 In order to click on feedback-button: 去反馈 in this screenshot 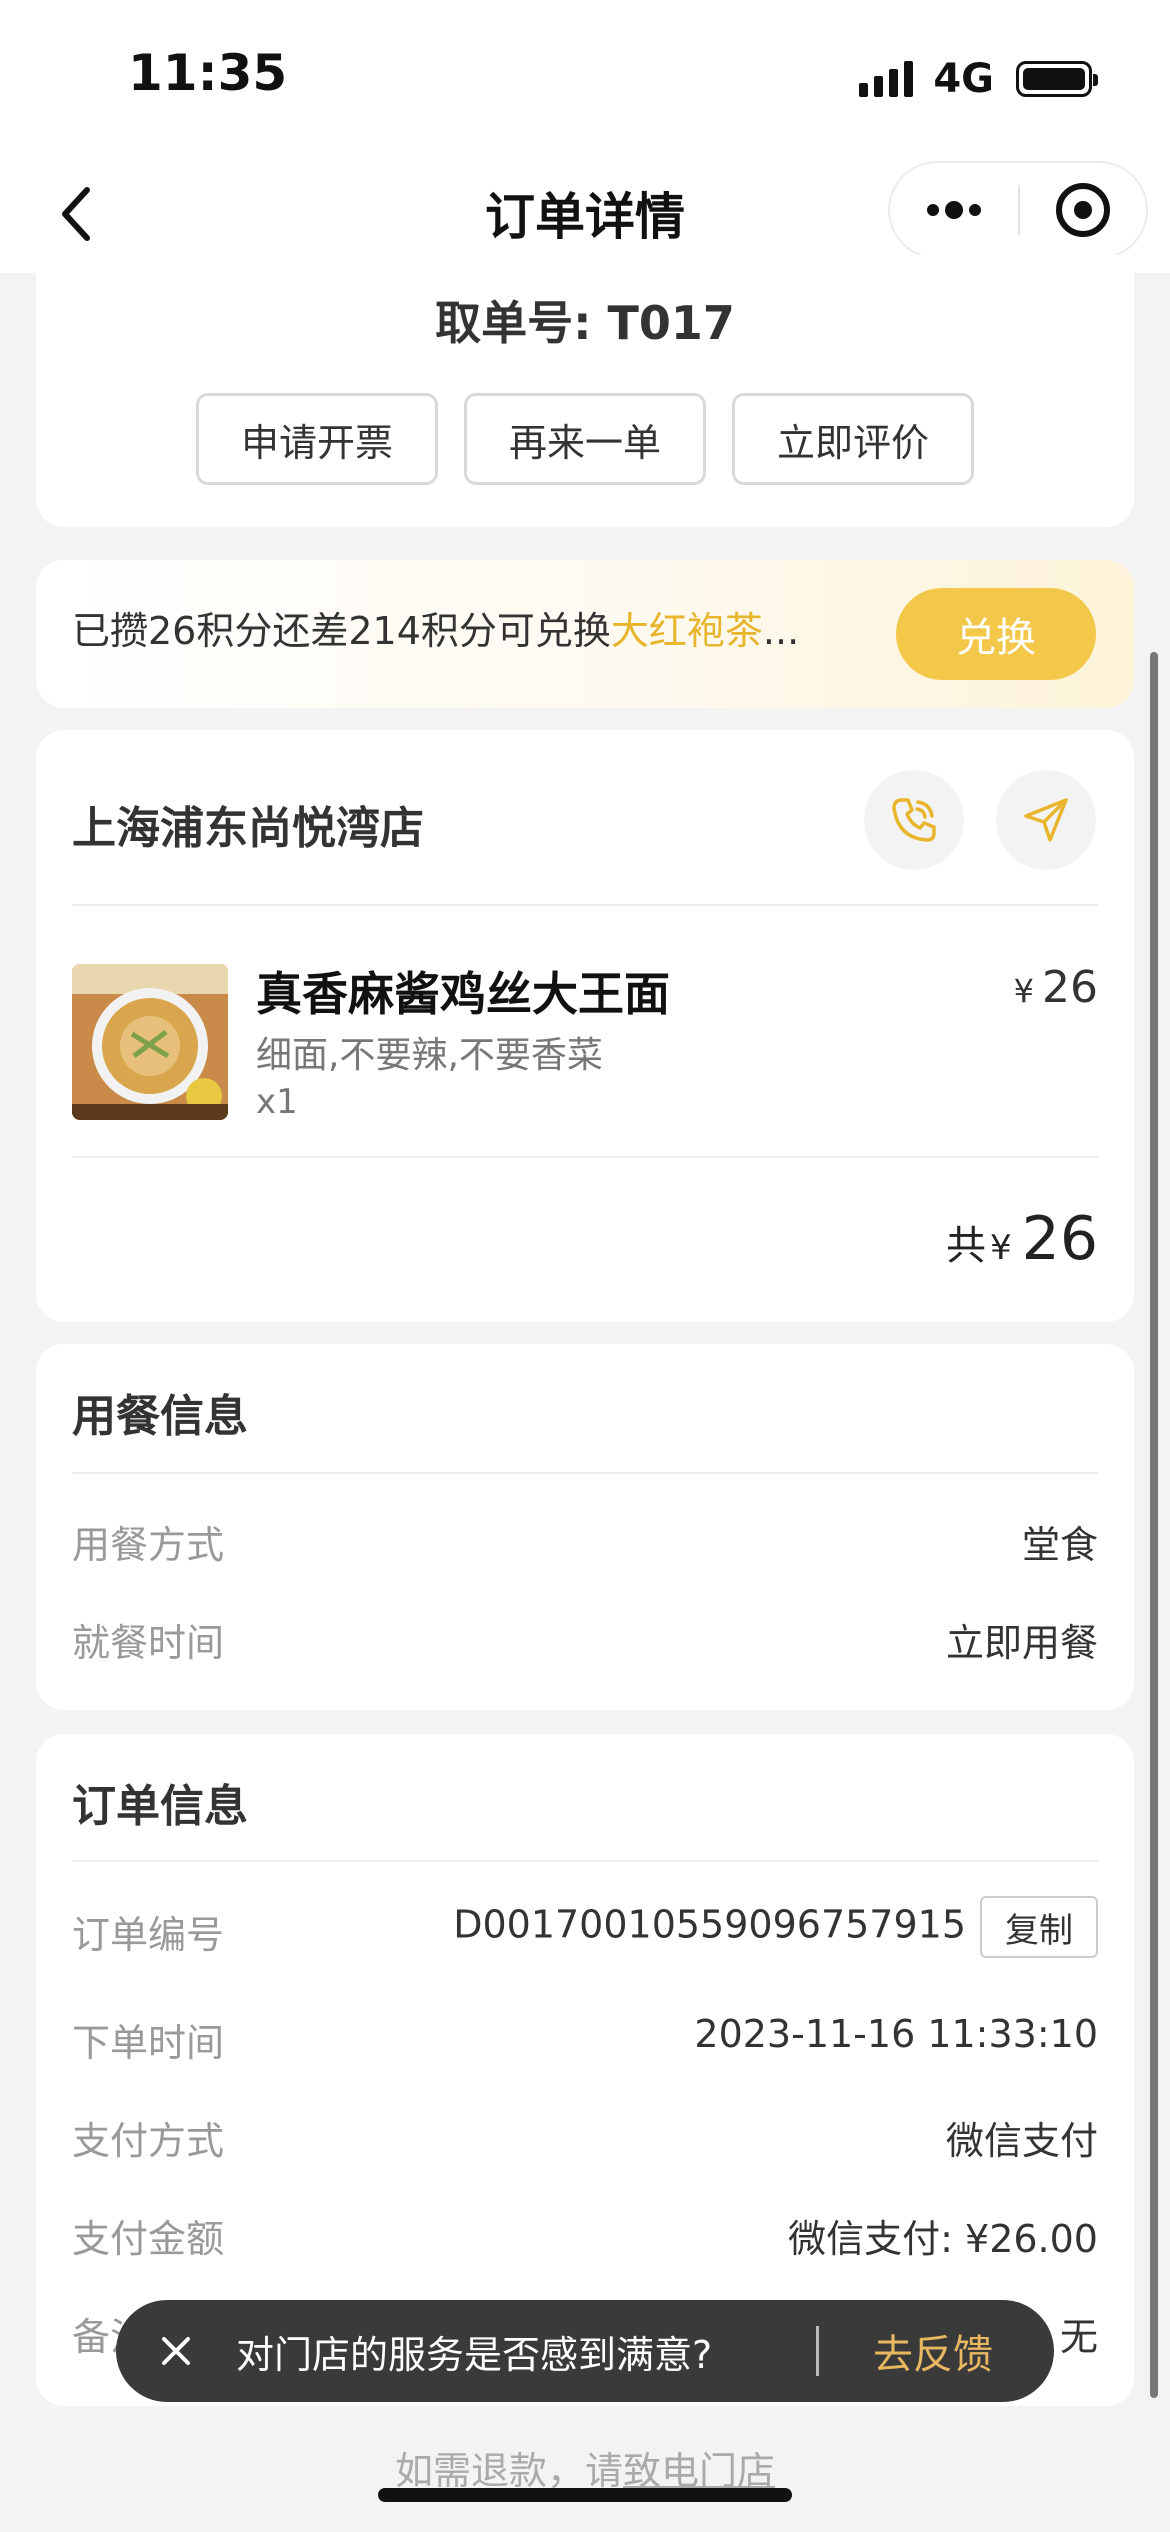, I will do `click(933, 2351)`.